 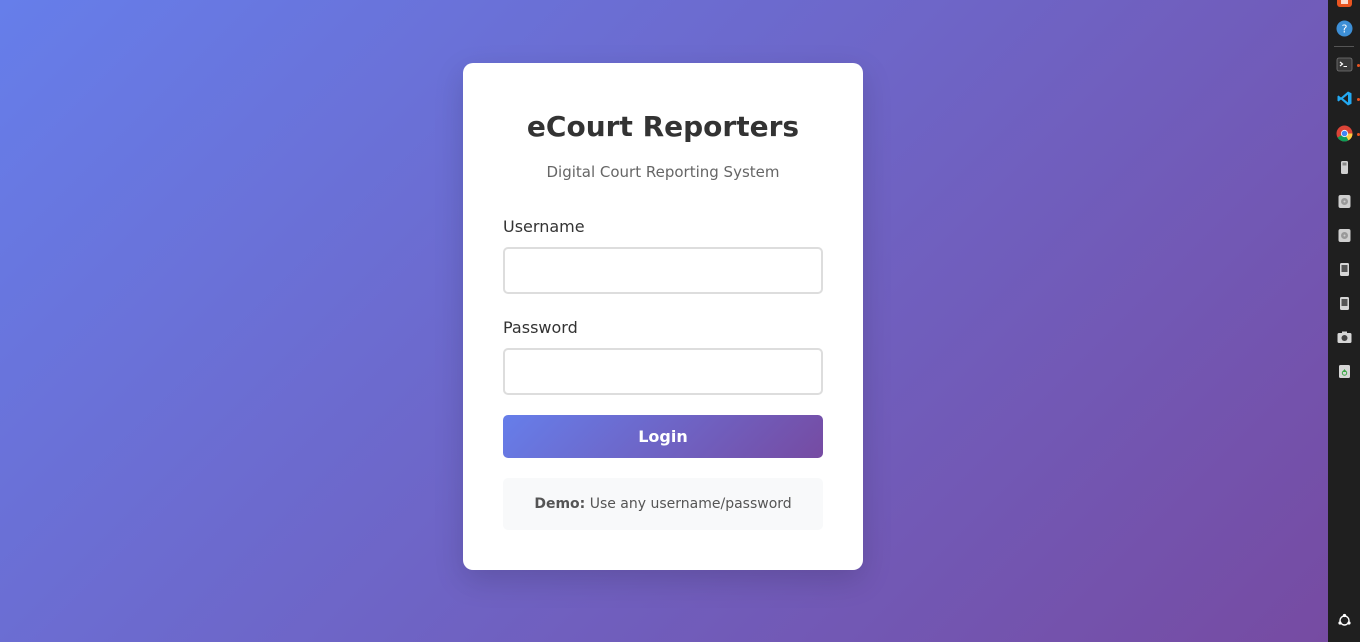 I want to click on demo-label: Demo:, so click(x=560, y=504).